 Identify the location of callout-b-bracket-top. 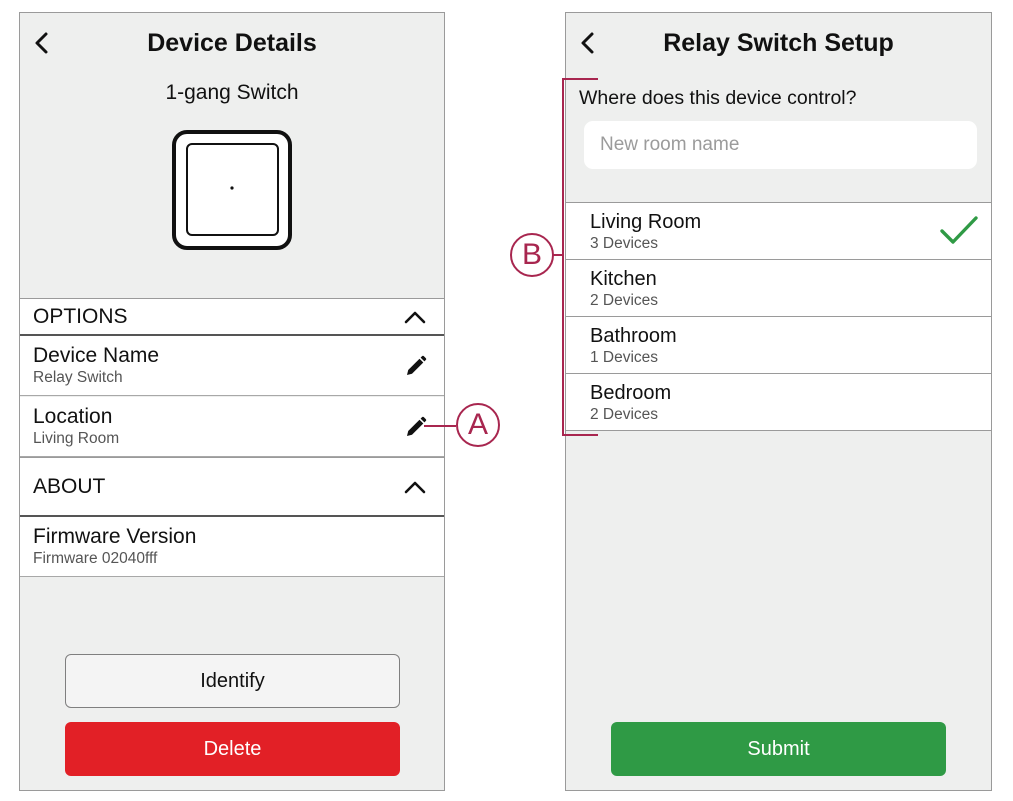
(580, 79).